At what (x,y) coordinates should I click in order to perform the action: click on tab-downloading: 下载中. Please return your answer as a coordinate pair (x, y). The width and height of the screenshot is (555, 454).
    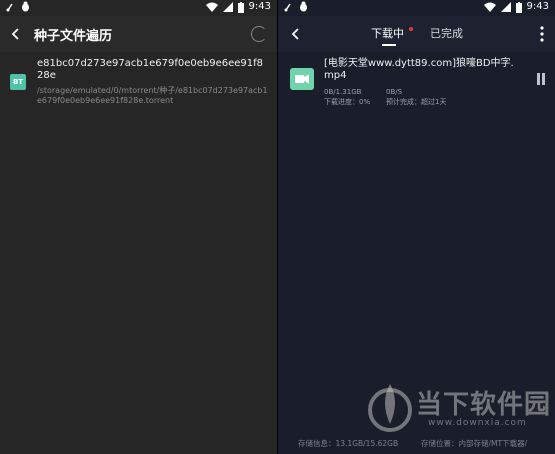
    Looking at the image, I should click on (387, 33).